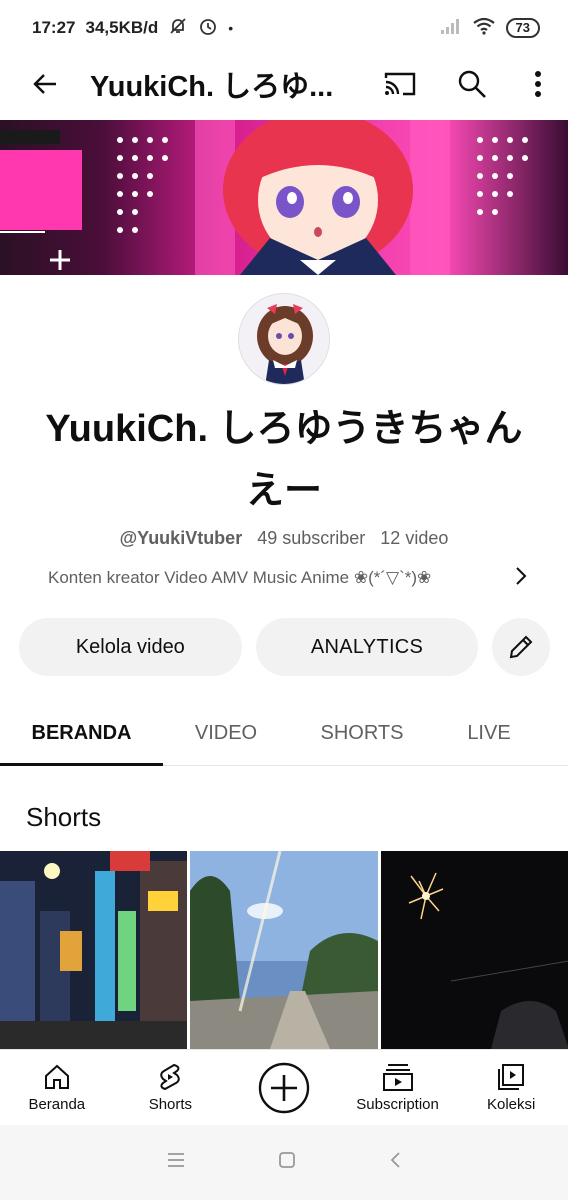 The height and width of the screenshot is (1200, 568). Describe the element at coordinates (178, 28) in the screenshot. I see `notifications-off-icon` at that location.